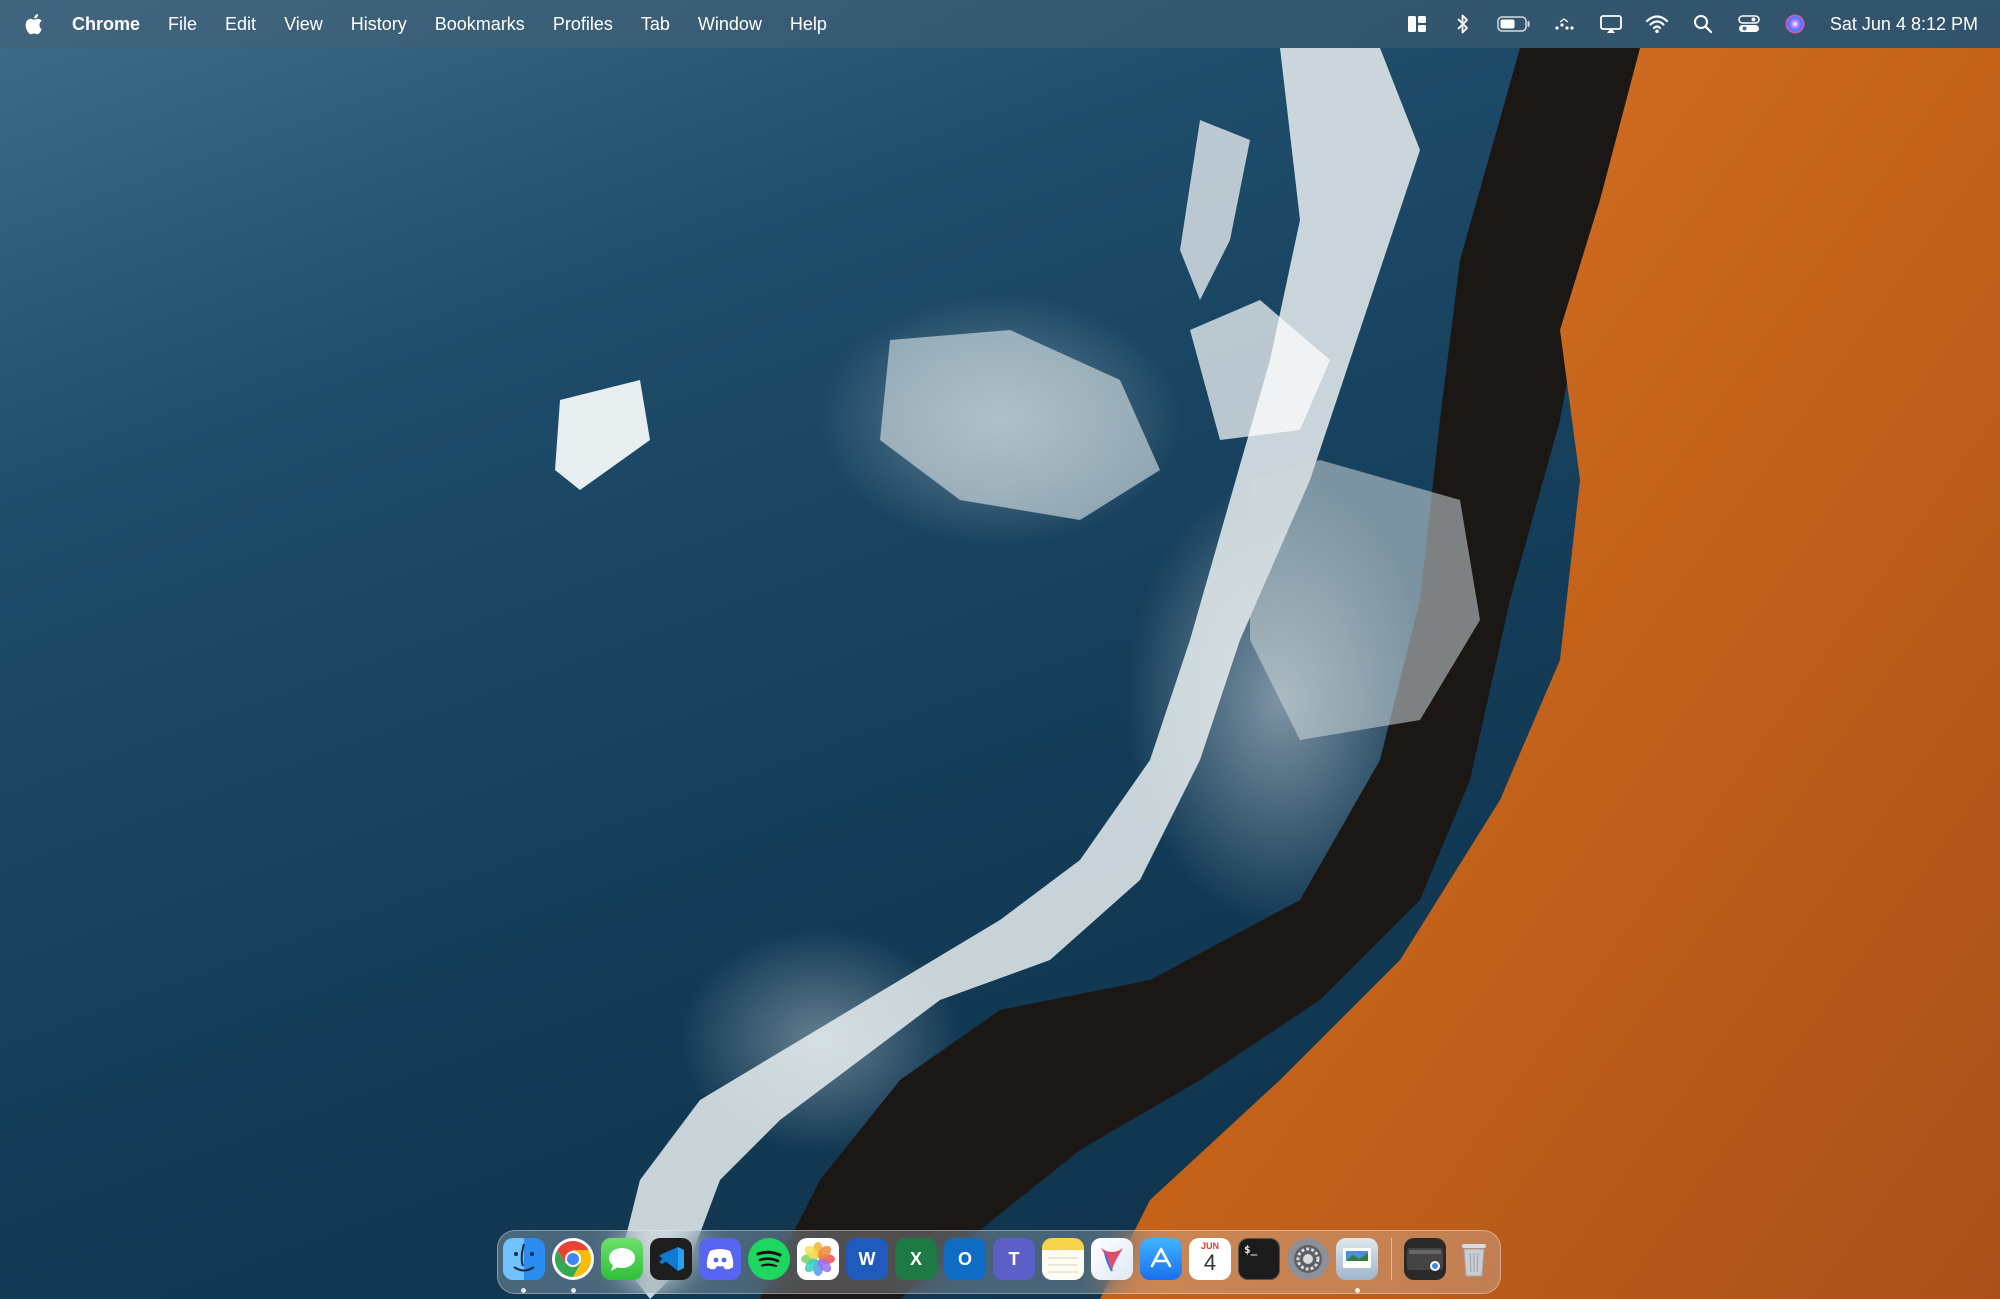  What do you see at coordinates (1565, 24) in the screenshot?
I see `dots-icon` at bounding box center [1565, 24].